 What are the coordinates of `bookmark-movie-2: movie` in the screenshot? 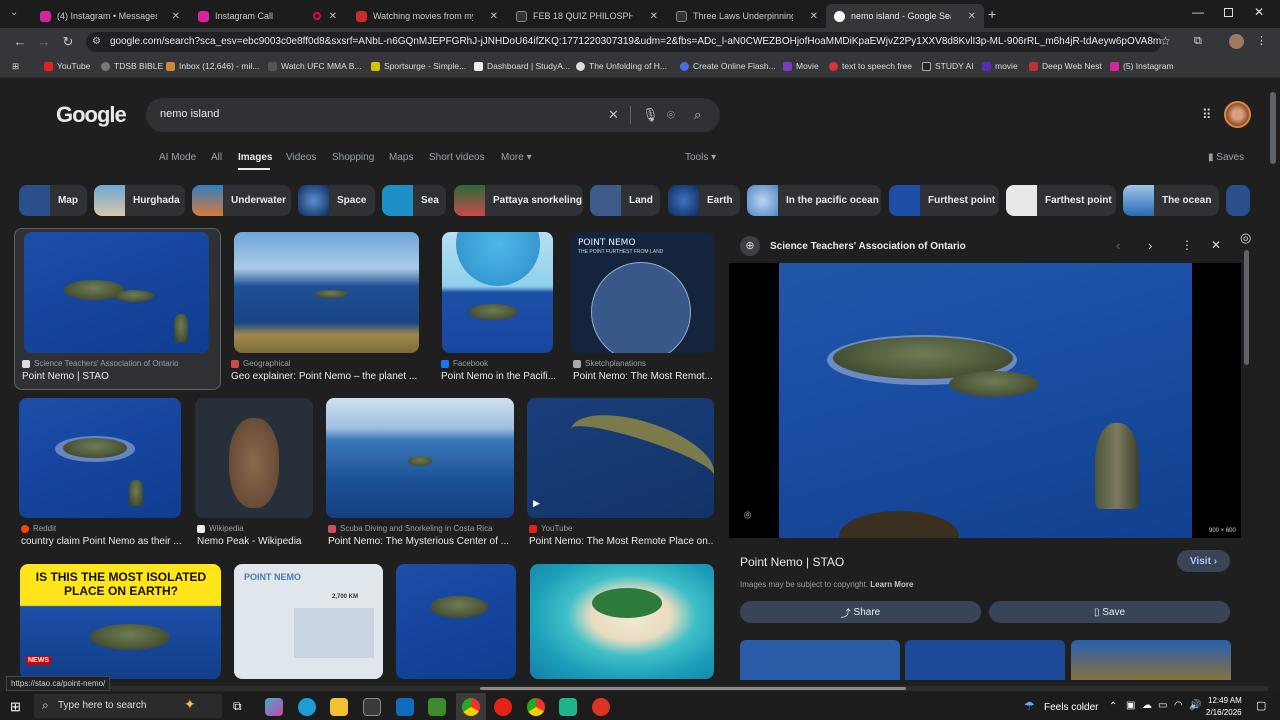 It's located at (1000, 66).